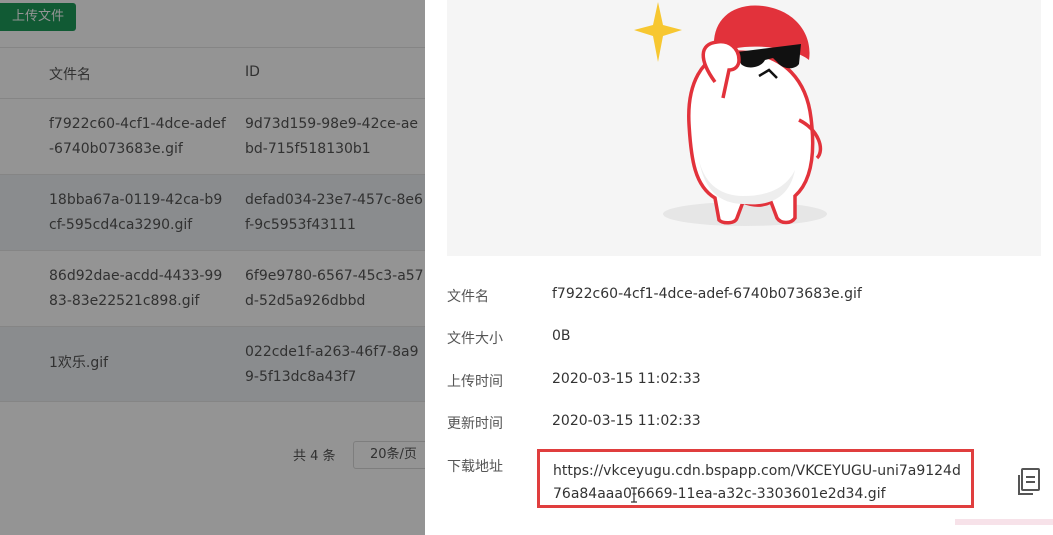 The width and height of the screenshot is (1053, 535). I want to click on upload-time-label: 上传时间, so click(475, 382).